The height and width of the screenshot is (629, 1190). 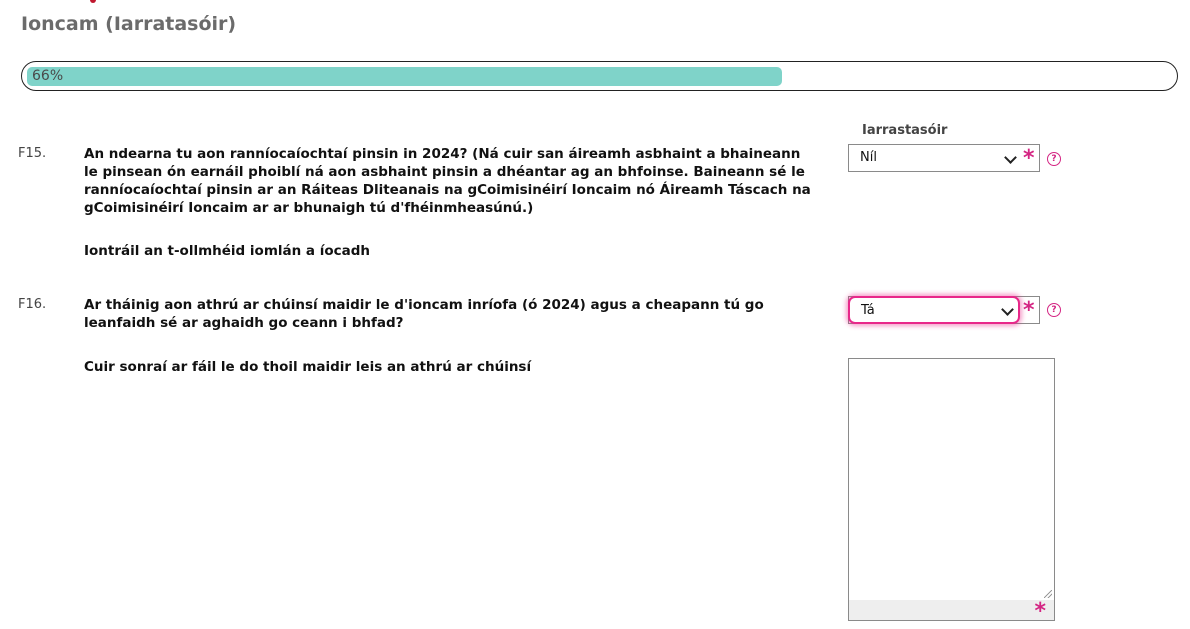 What do you see at coordinates (32, 304) in the screenshot?
I see `question-number-f16: F16.` at bounding box center [32, 304].